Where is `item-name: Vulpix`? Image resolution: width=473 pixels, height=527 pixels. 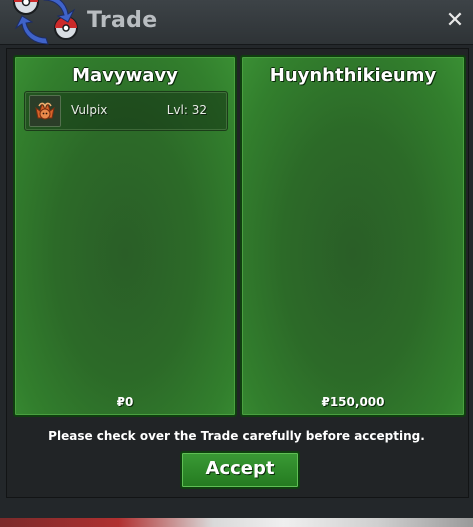
item-name: Vulpix is located at coordinates (89, 110).